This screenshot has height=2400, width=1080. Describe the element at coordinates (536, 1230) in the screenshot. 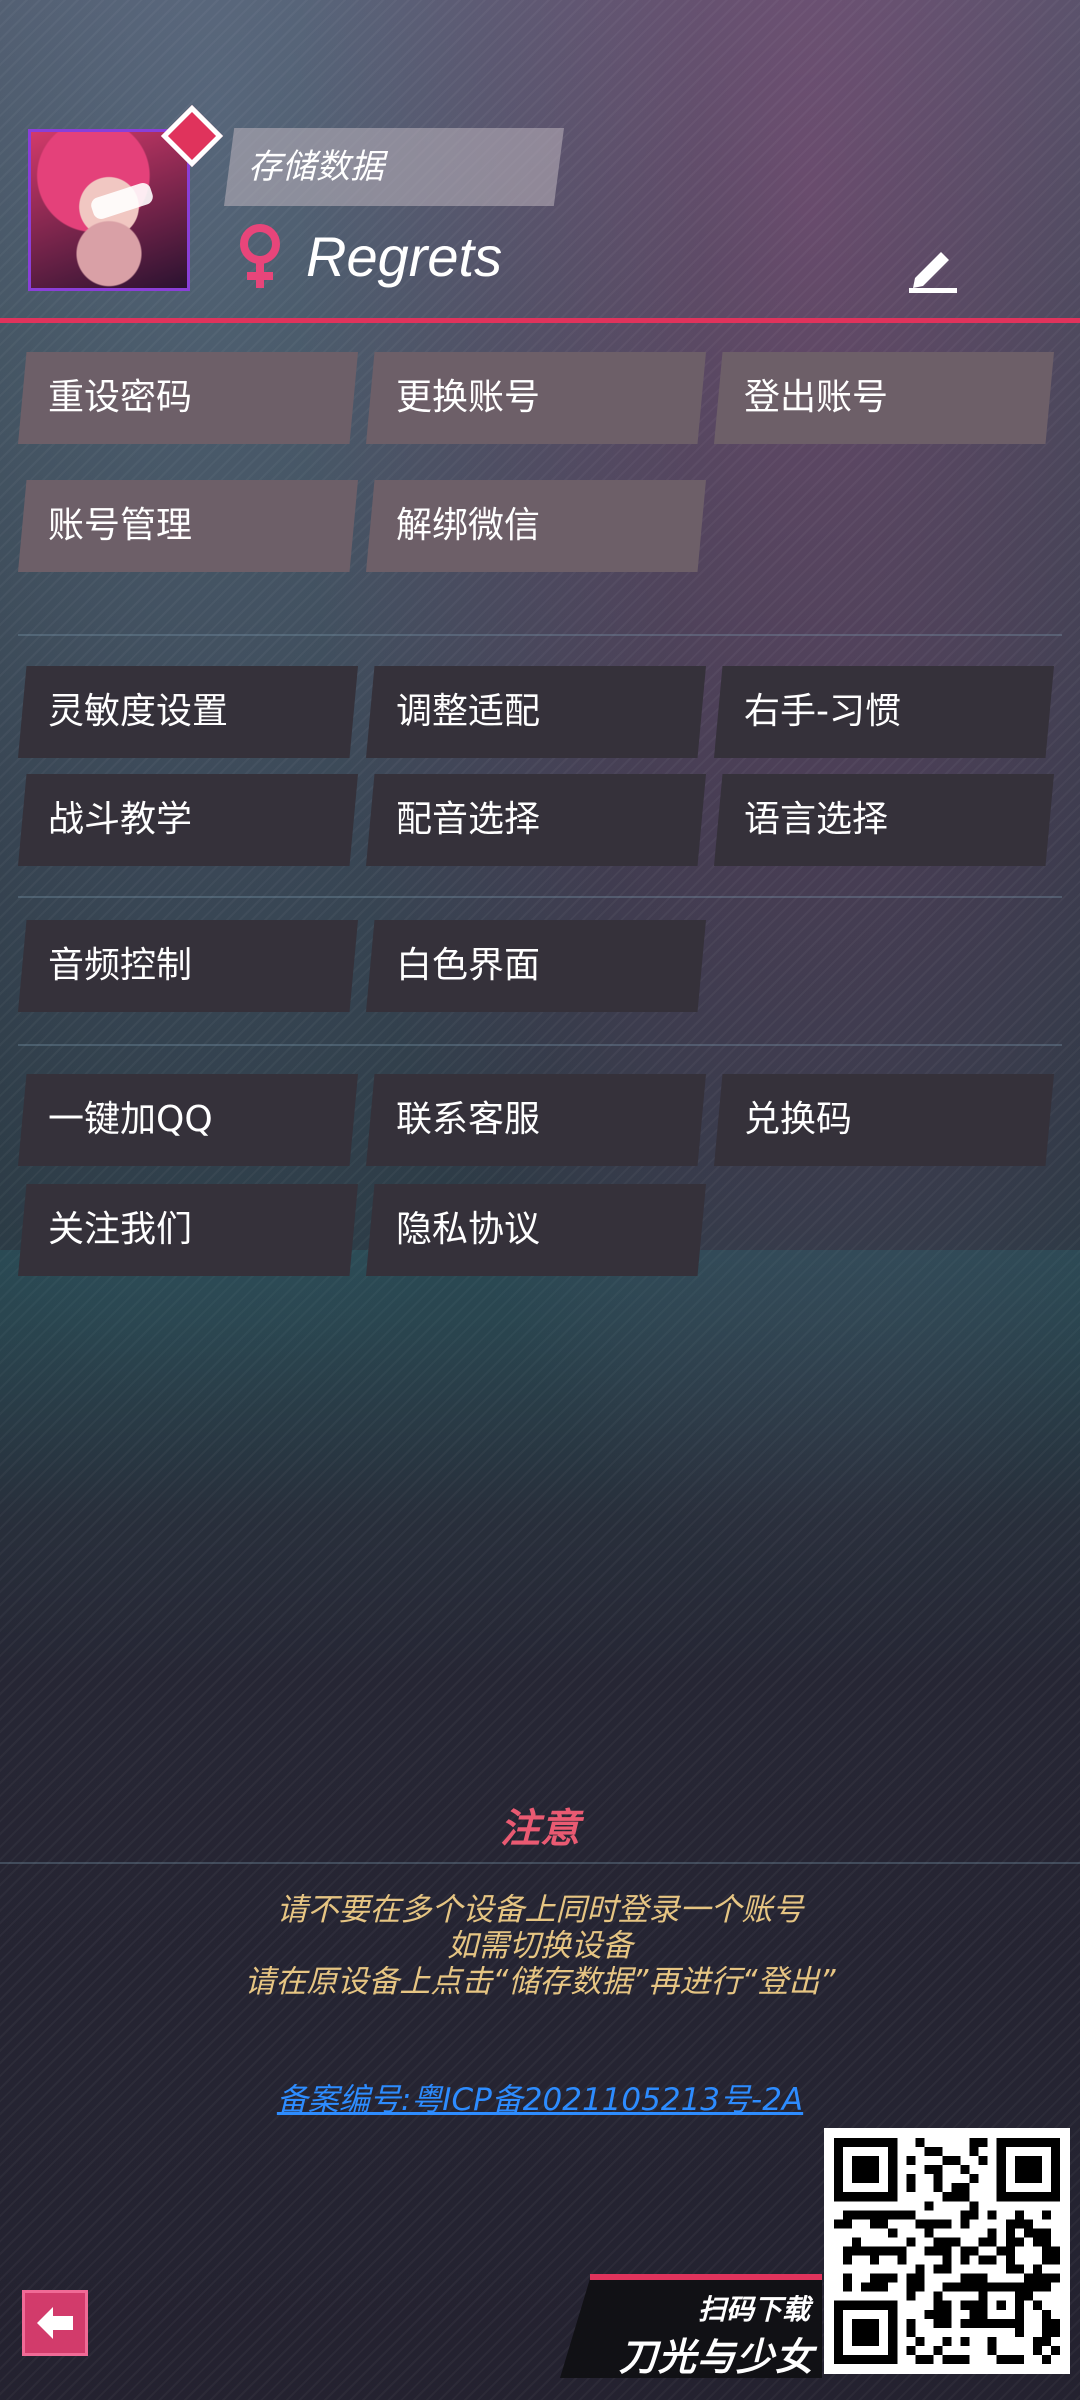

I see `privacy-policy-button: 隐私协议` at that location.